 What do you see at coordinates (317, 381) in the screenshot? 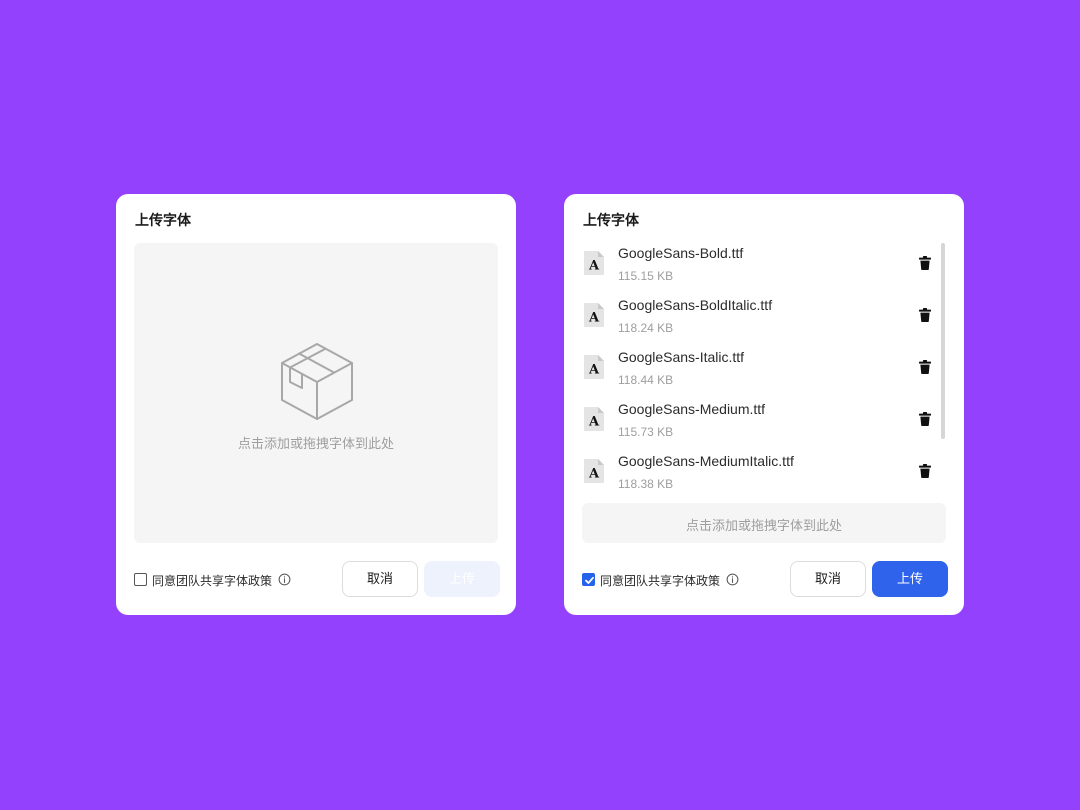
I see `box-icon` at bounding box center [317, 381].